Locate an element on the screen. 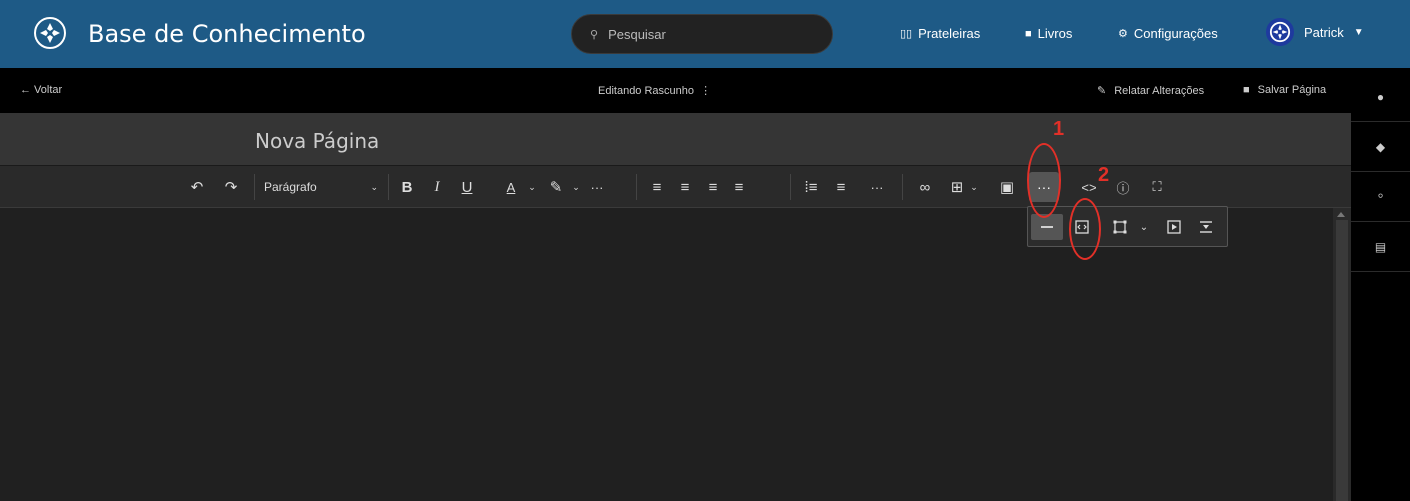  format-select: Parágrafo ⌄ is located at coordinates (321, 187).